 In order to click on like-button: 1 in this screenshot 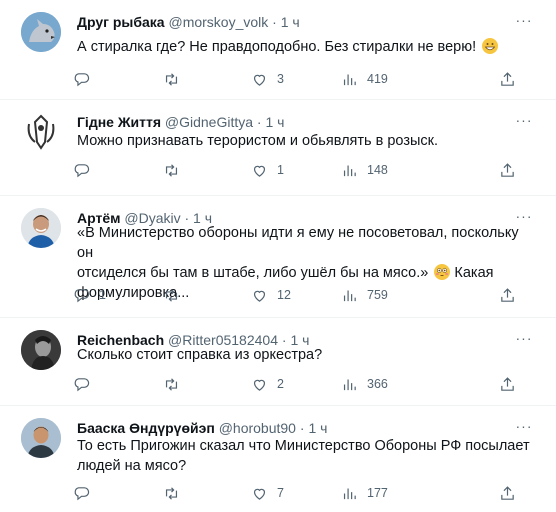, I will do `click(267, 170)`.